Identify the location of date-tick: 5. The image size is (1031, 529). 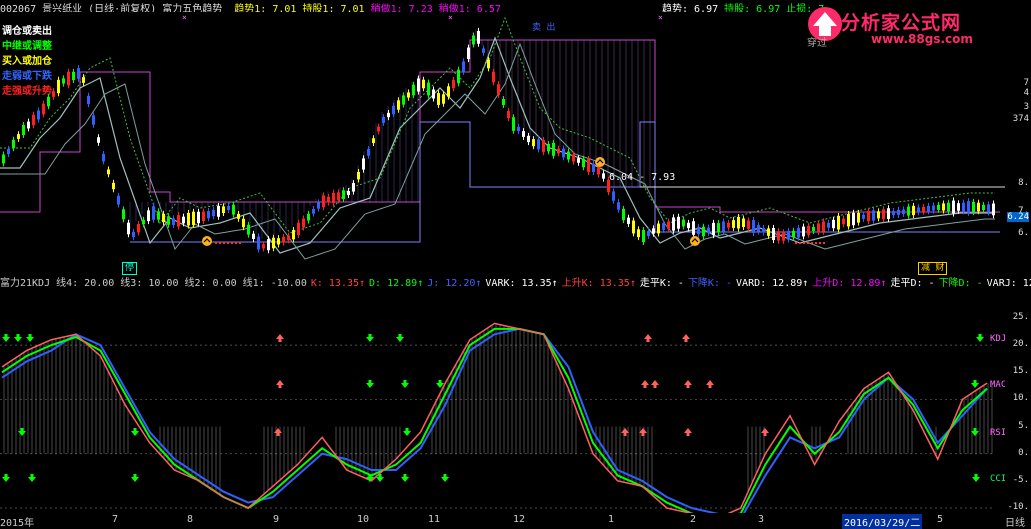
(940, 519).